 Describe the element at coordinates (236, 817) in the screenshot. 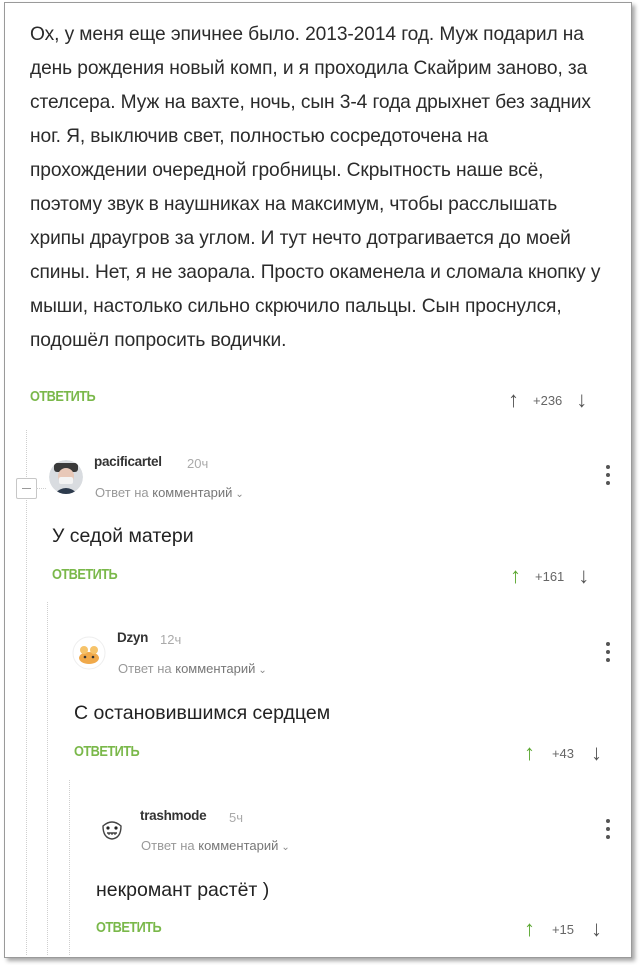

I see `timestamp: 5ч` at that location.